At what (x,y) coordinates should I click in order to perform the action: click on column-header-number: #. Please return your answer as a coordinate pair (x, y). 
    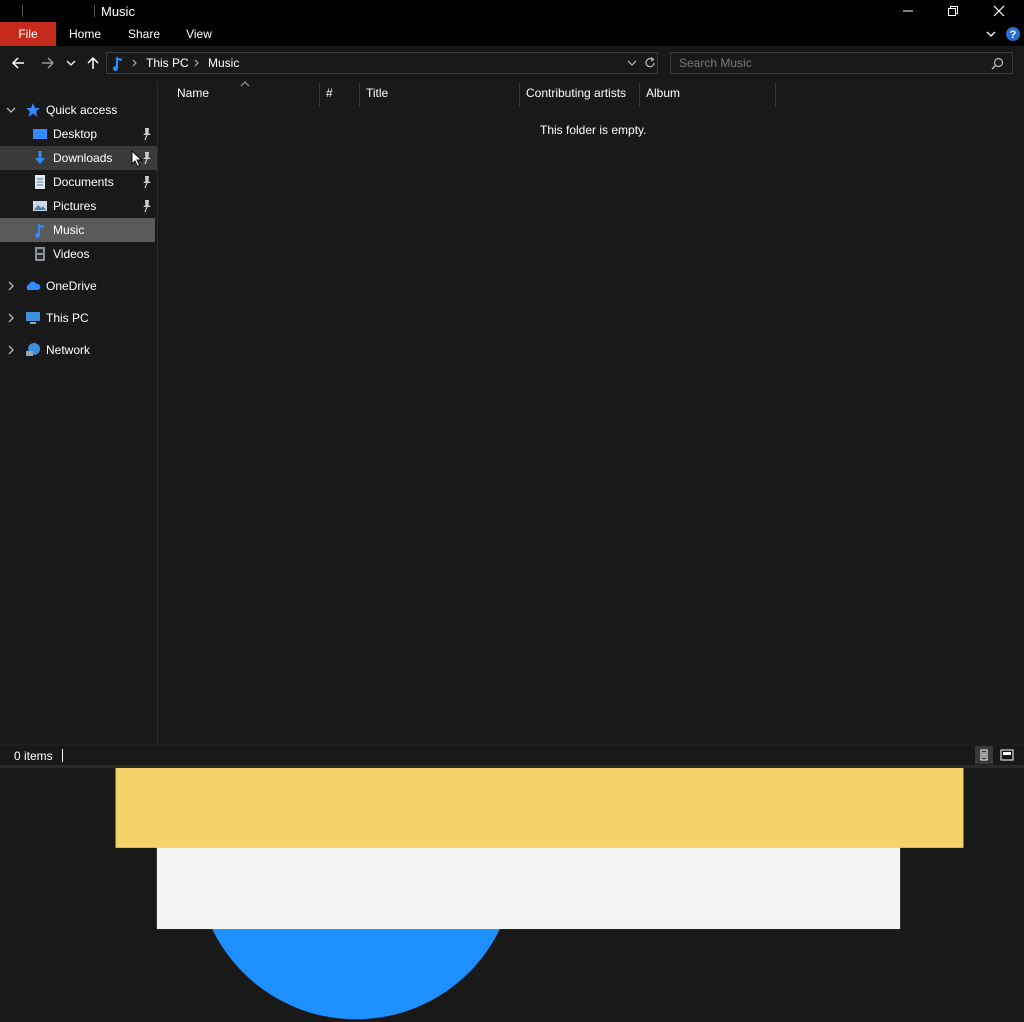
    Looking at the image, I should click on (329, 95).